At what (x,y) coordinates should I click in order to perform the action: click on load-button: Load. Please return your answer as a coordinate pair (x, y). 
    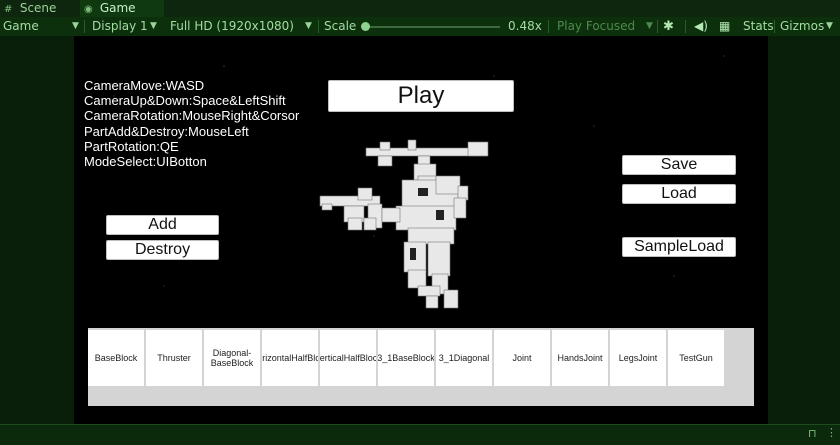
    Looking at the image, I should click on (679, 194).